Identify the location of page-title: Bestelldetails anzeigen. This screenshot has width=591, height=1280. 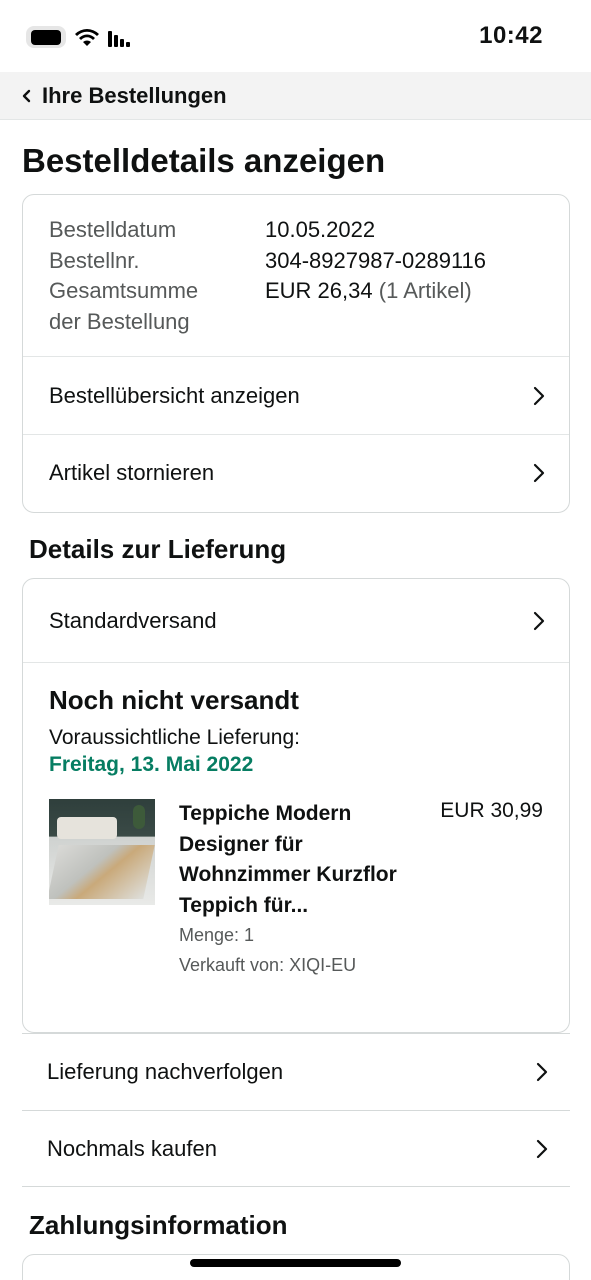
(204, 160).